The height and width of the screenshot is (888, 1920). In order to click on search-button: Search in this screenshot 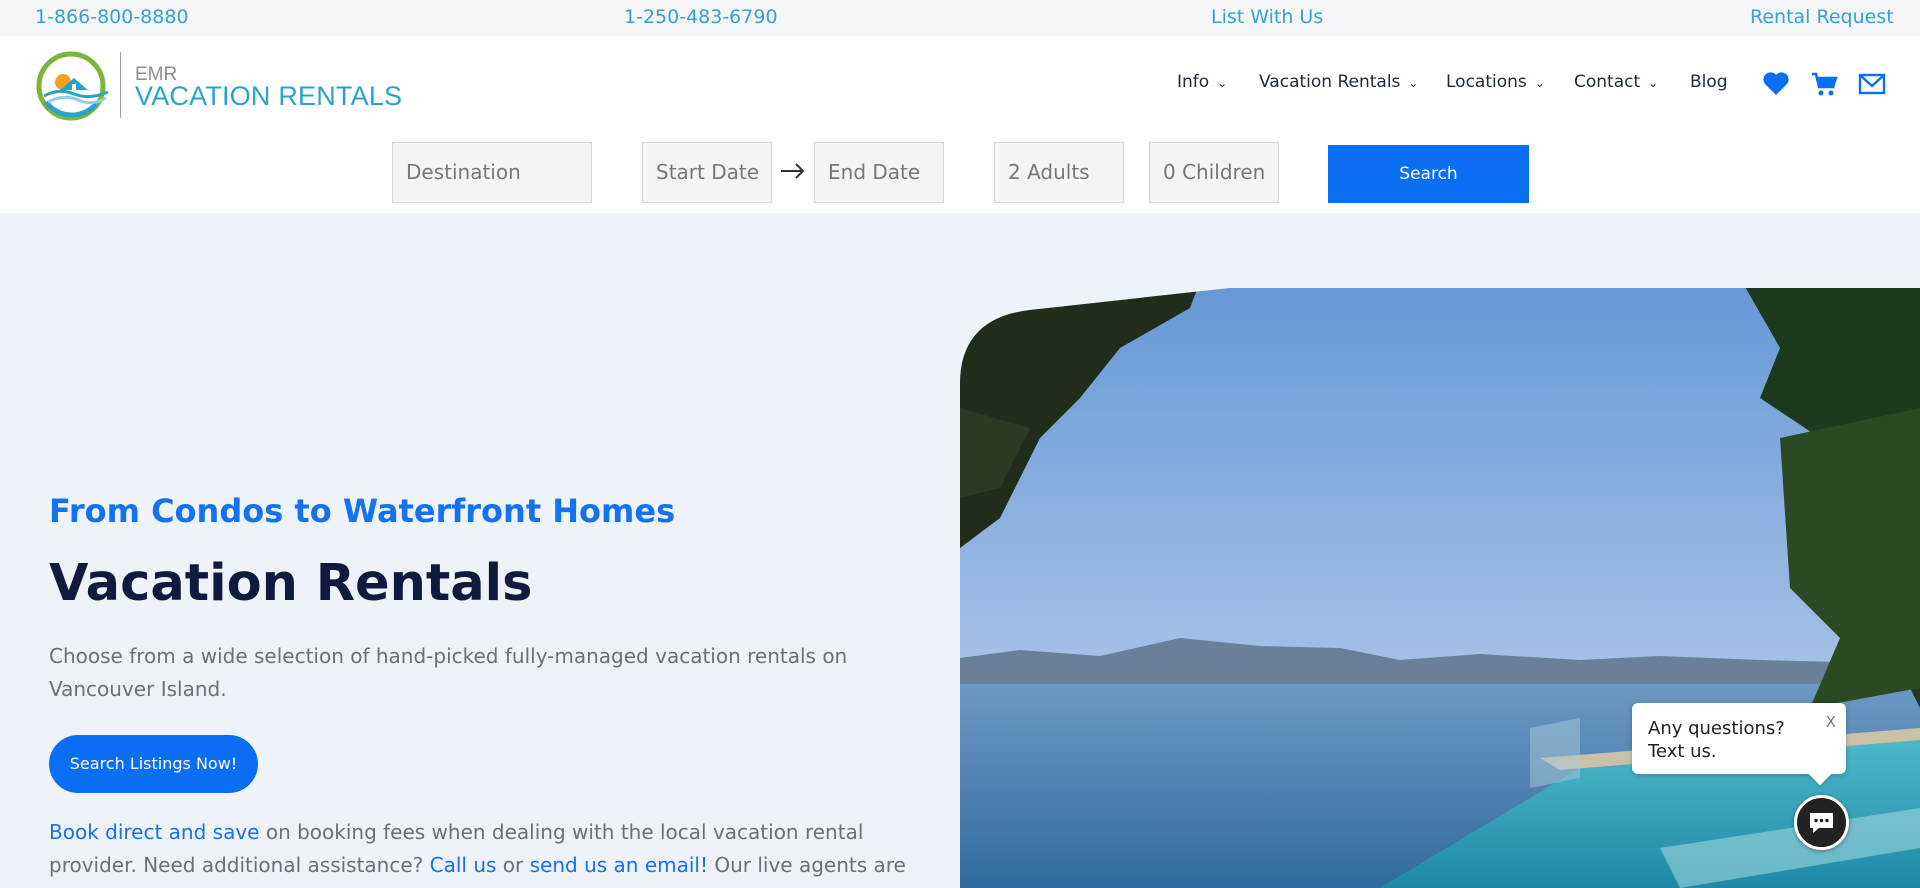, I will do `click(1428, 174)`.